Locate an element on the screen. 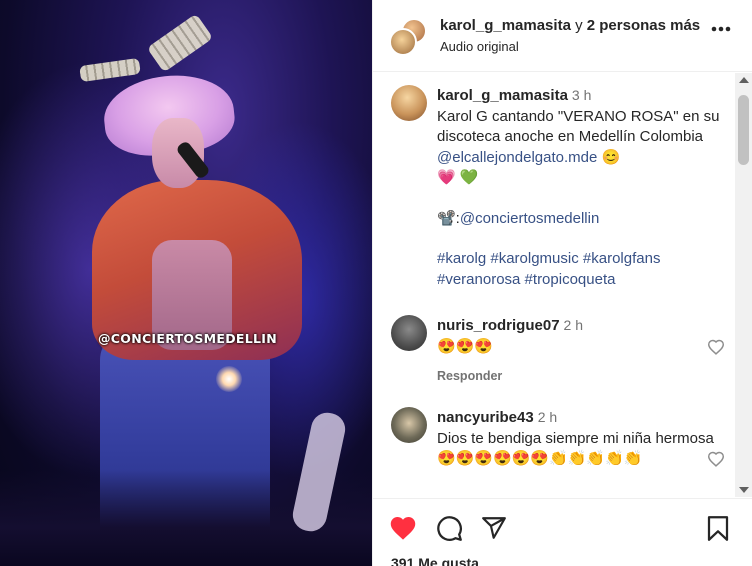 Image resolution: width=752 pixels, height=566 pixels. comments-scrollbar is located at coordinates (743, 285).